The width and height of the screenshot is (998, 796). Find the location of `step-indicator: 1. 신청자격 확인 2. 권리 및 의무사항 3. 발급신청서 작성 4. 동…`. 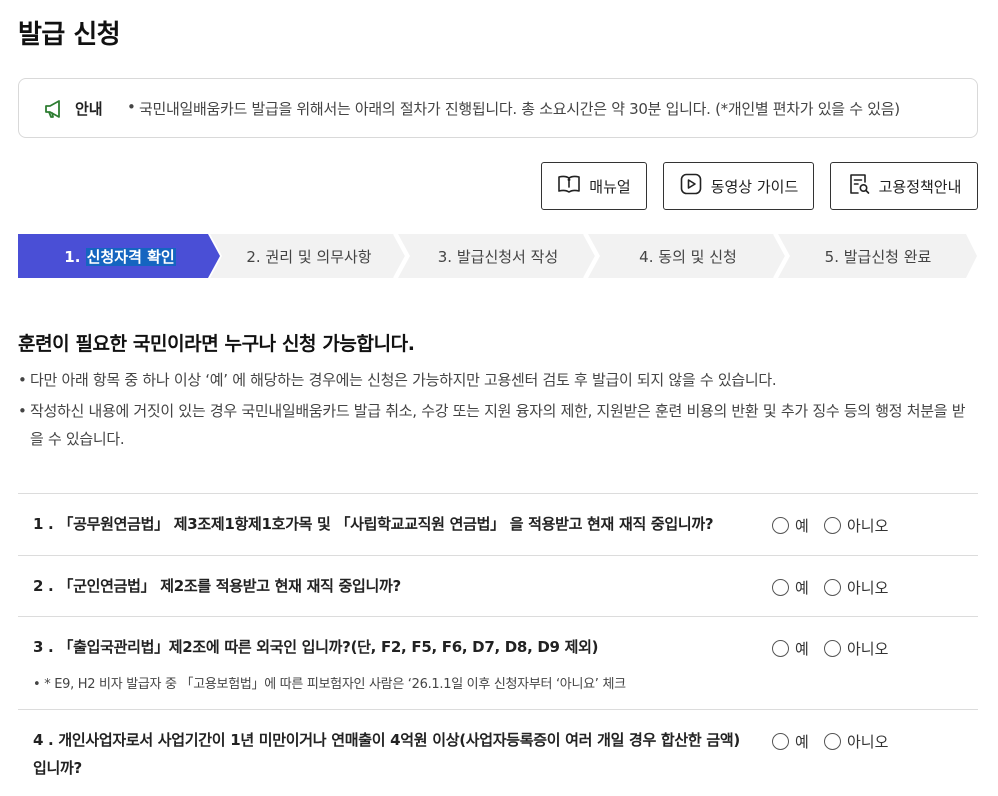

step-indicator: 1. 신청자격 확인 2. 권리 및 의무사항 3. 발급신청서 작성 4. 동… is located at coordinates (498, 256).